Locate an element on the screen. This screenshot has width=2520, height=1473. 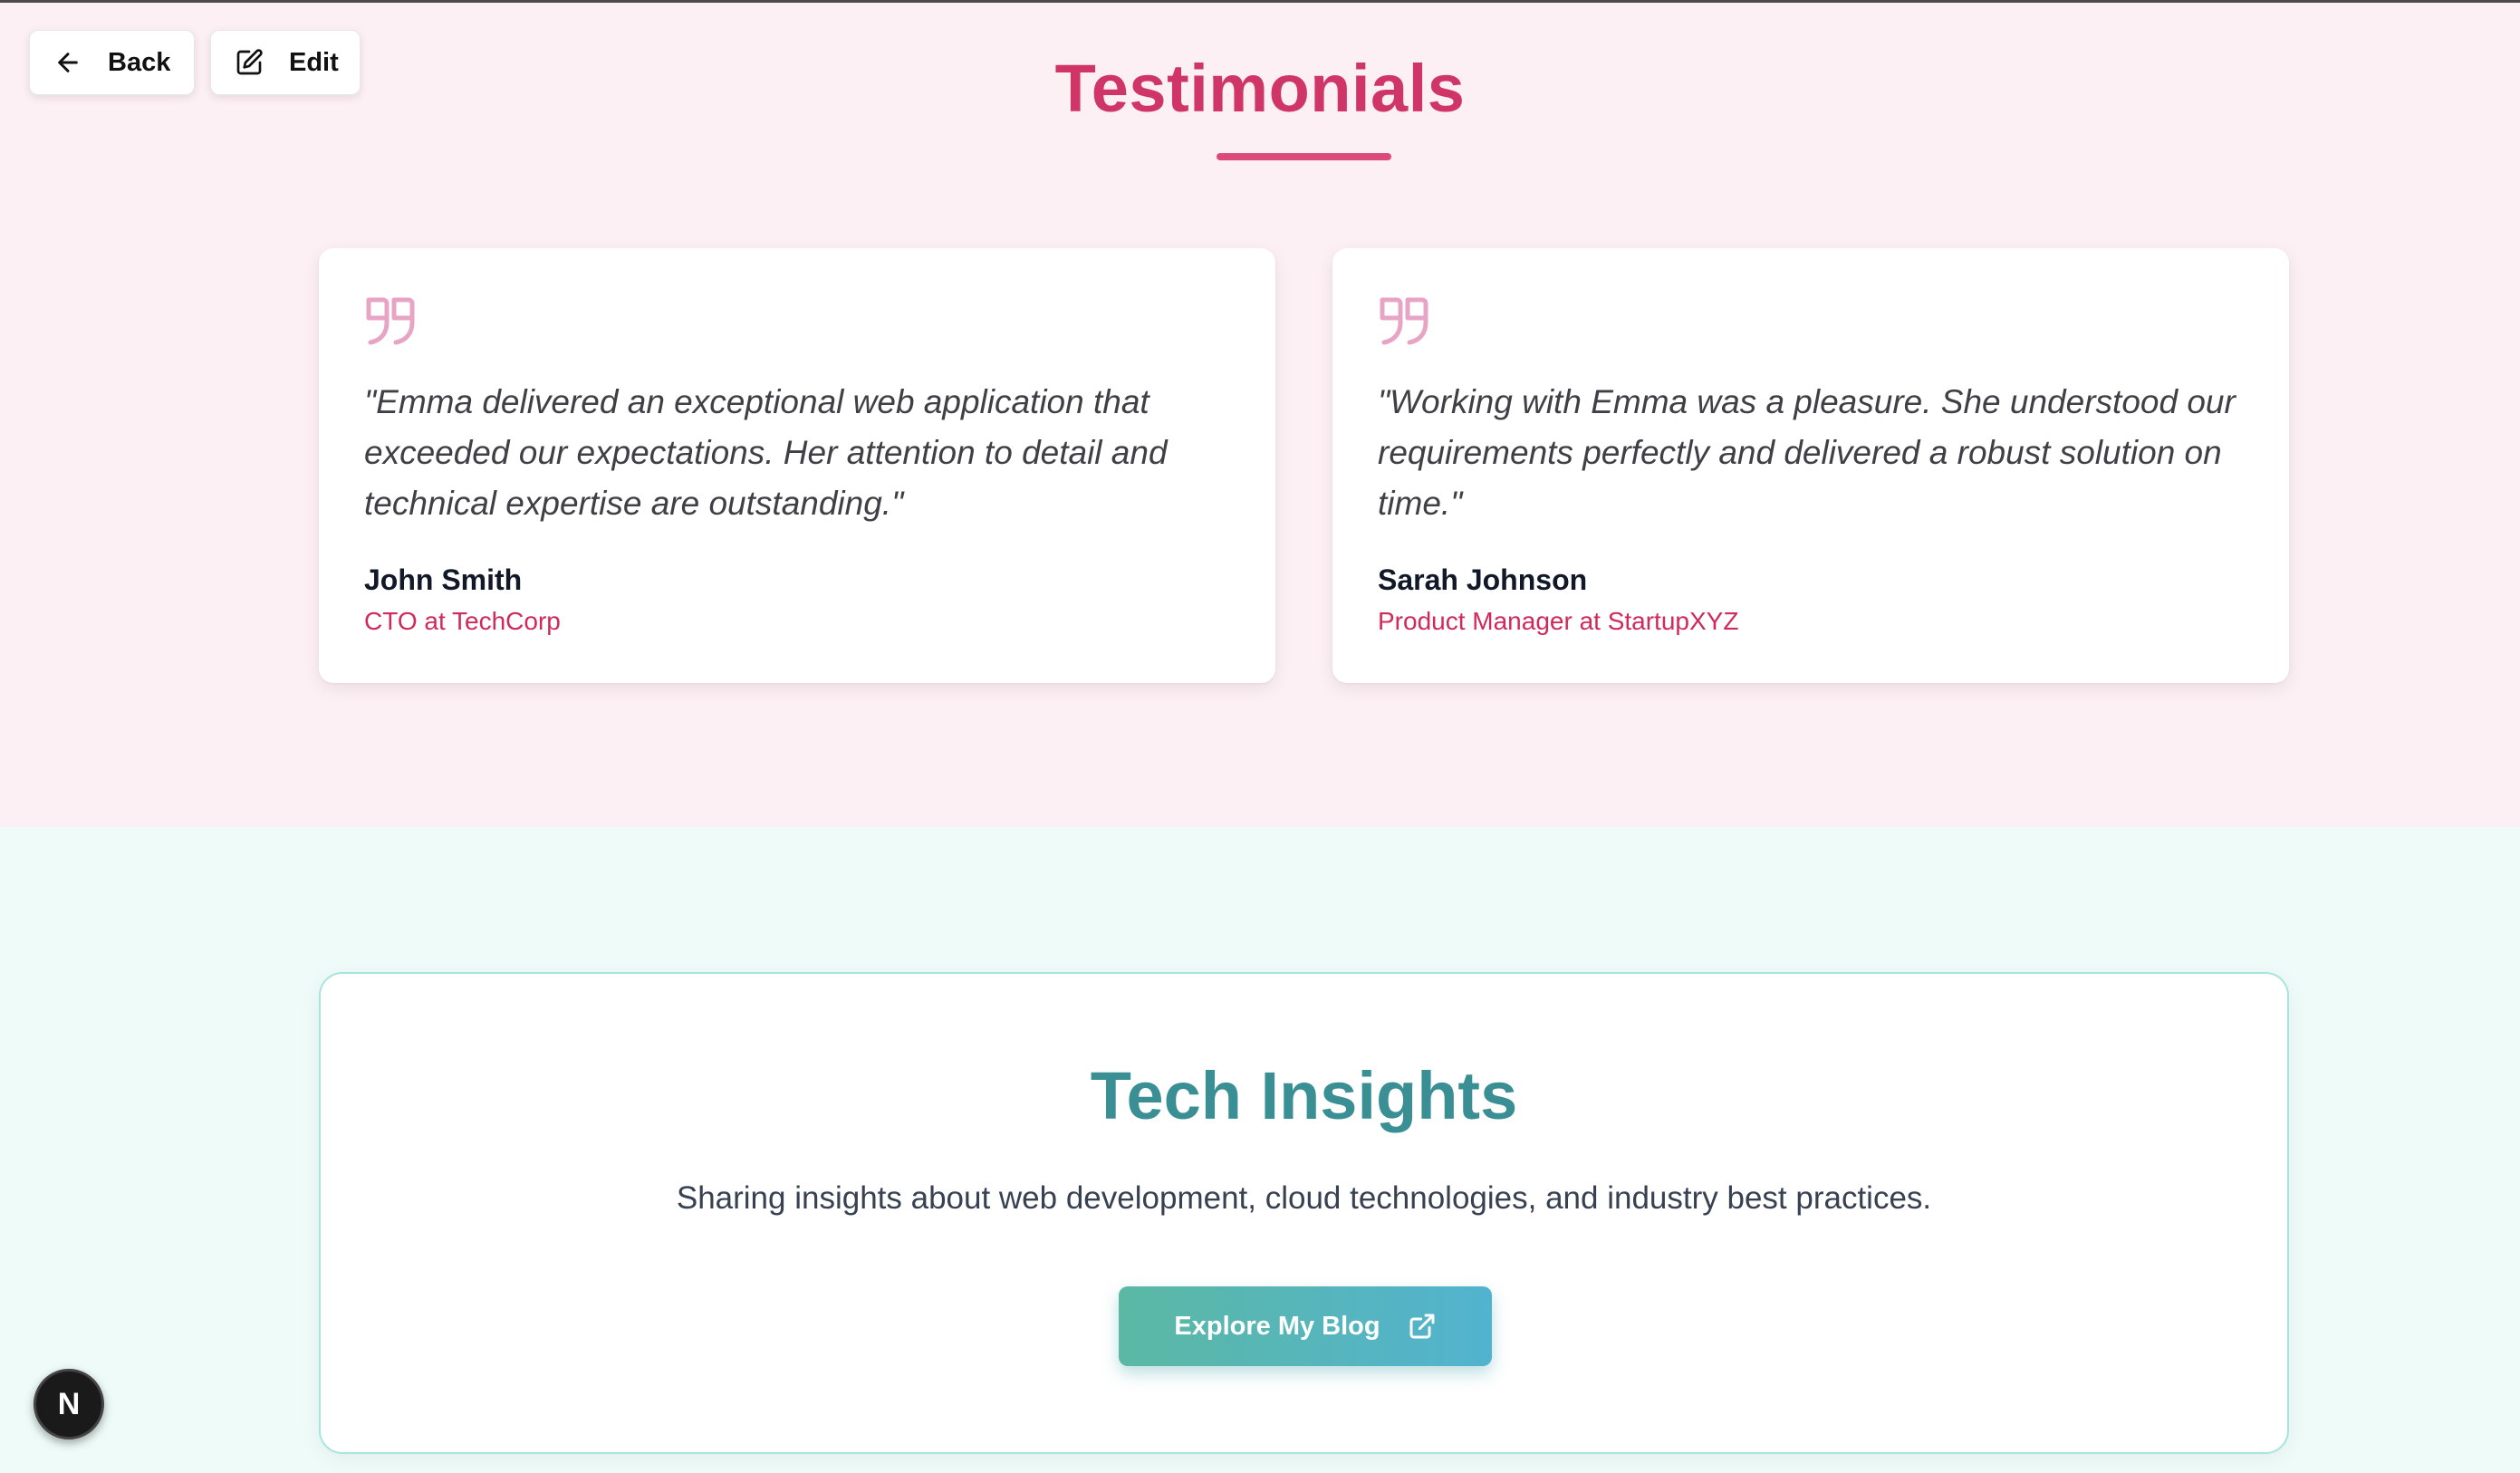
next-badge-letter: N is located at coordinates (69, 1403).